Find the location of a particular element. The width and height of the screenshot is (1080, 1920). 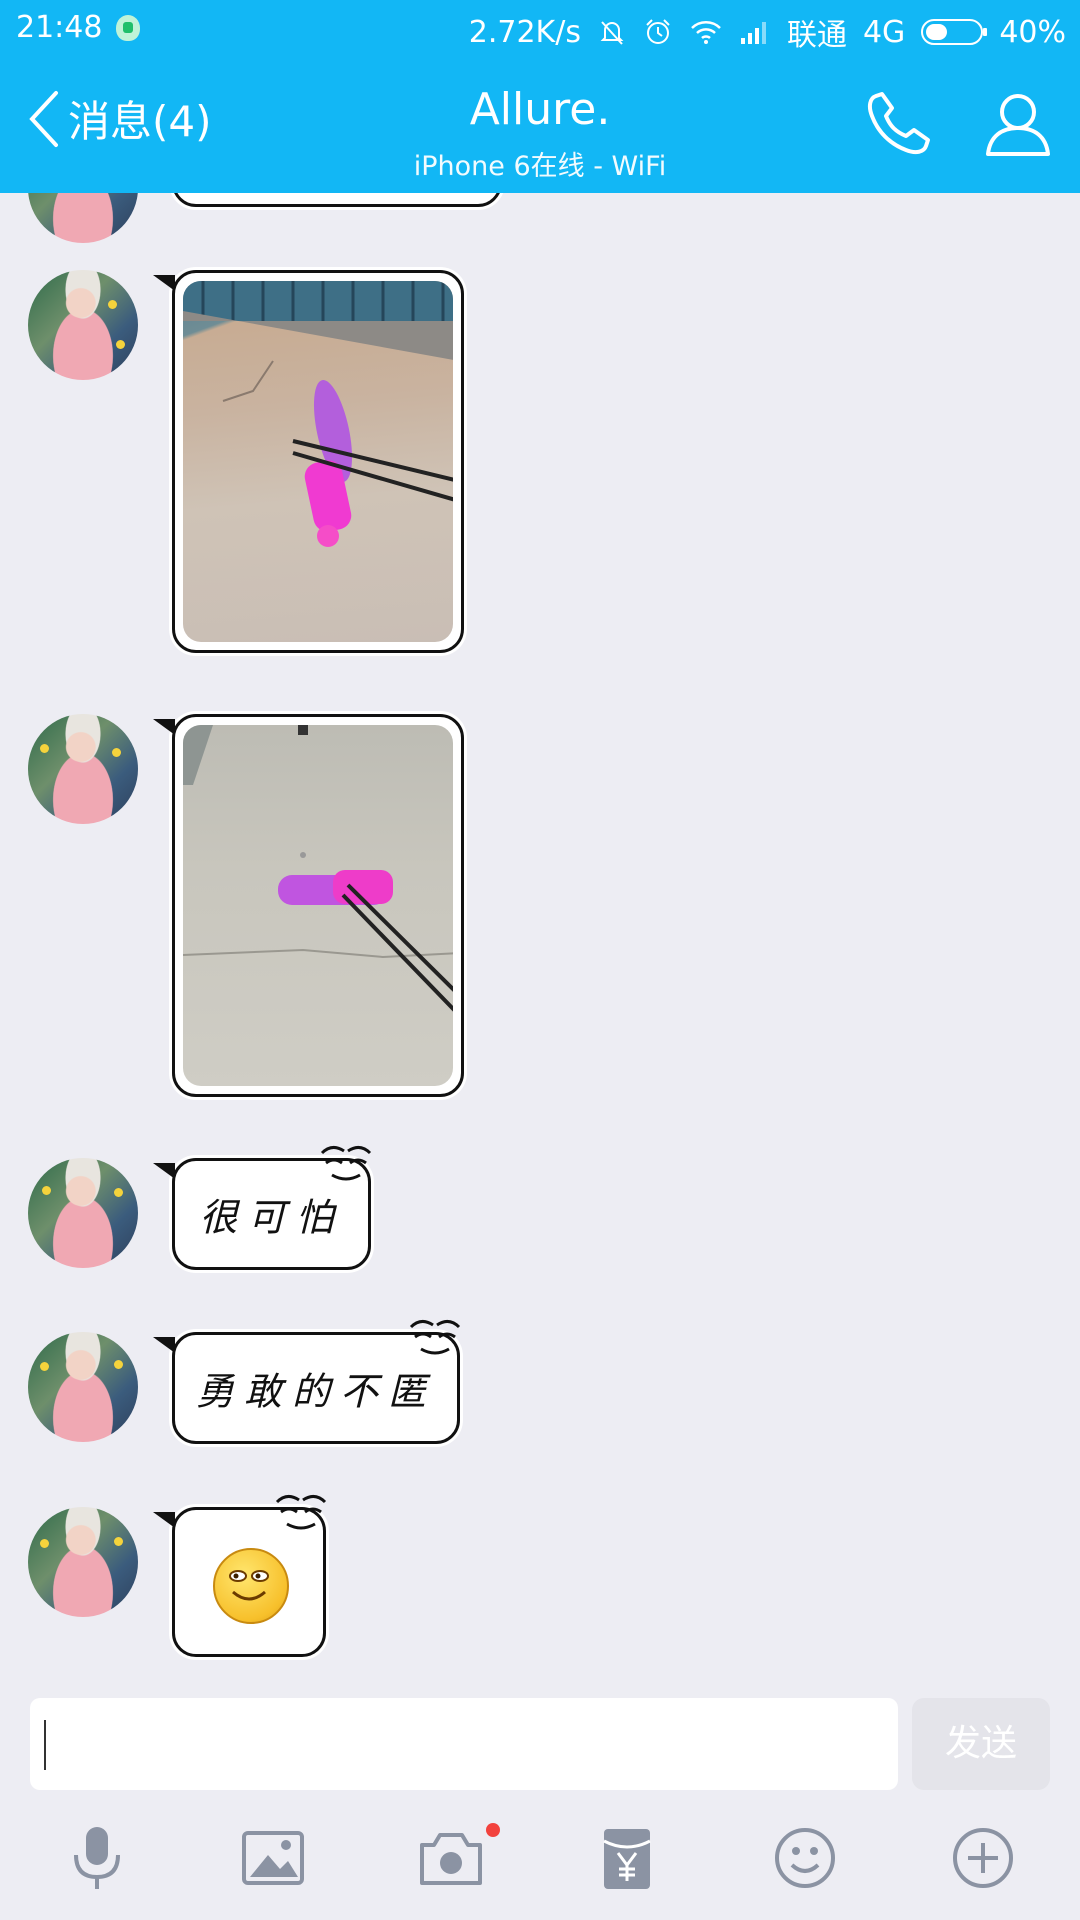

mute-bell-icon is located at coordinates (612, 33).